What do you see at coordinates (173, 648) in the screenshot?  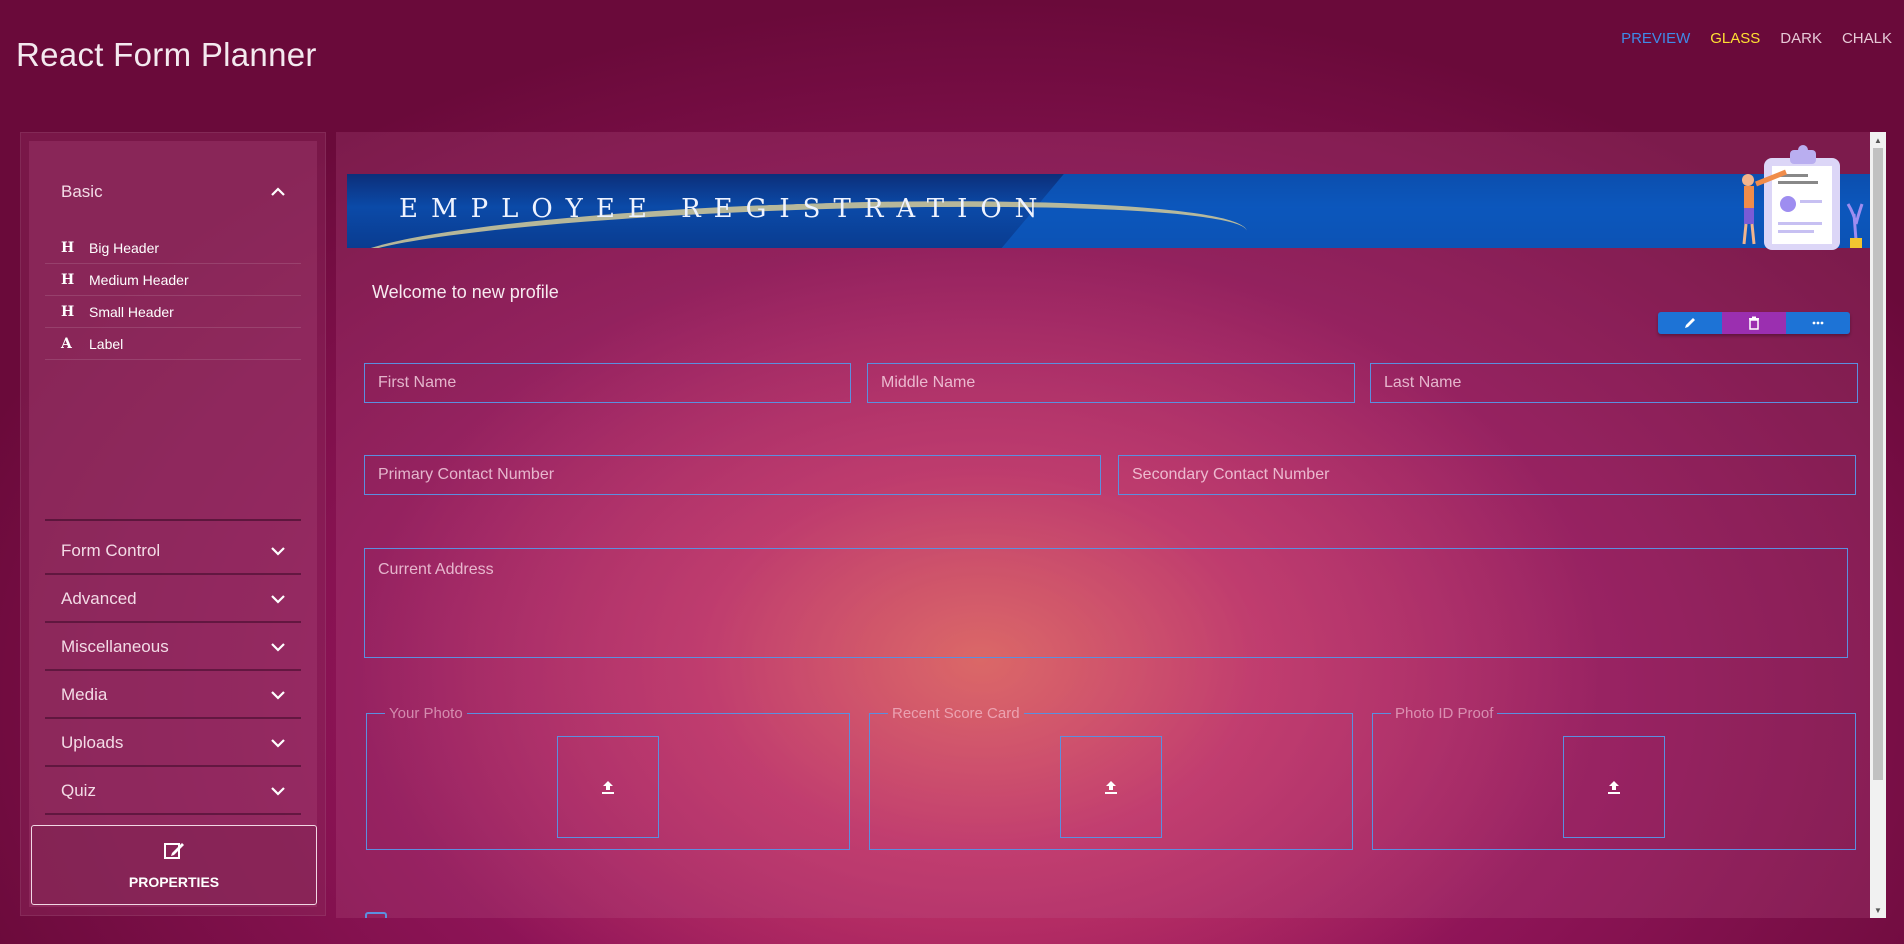 I see `section-miscellaneous: Miscellaneous` at bounding box center [173, 648].